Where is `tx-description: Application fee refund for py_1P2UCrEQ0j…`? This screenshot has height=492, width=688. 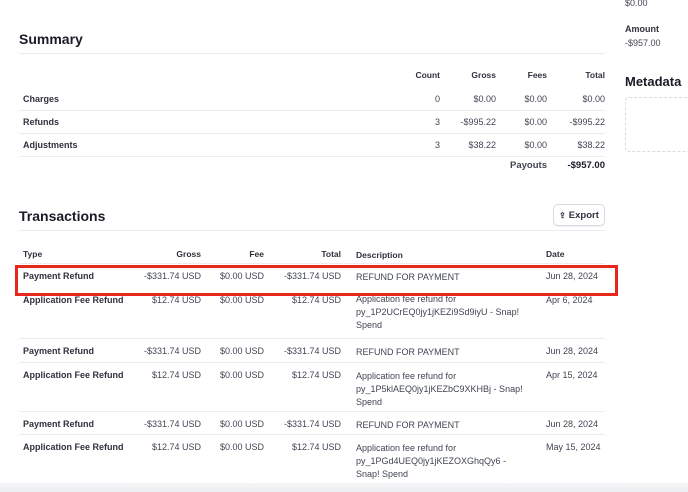
tx-description: Application fee refund for py_1P2UCrEQ0j… is located at coordinates (438, 312).